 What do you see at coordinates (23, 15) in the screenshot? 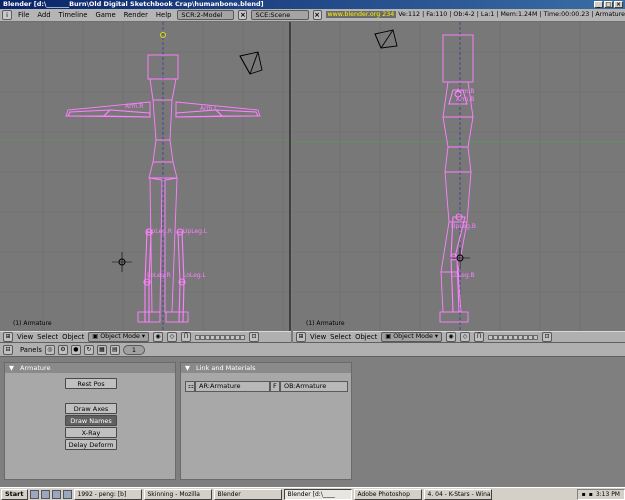
I see `menu-file: File` at bounding box center [23, 15].